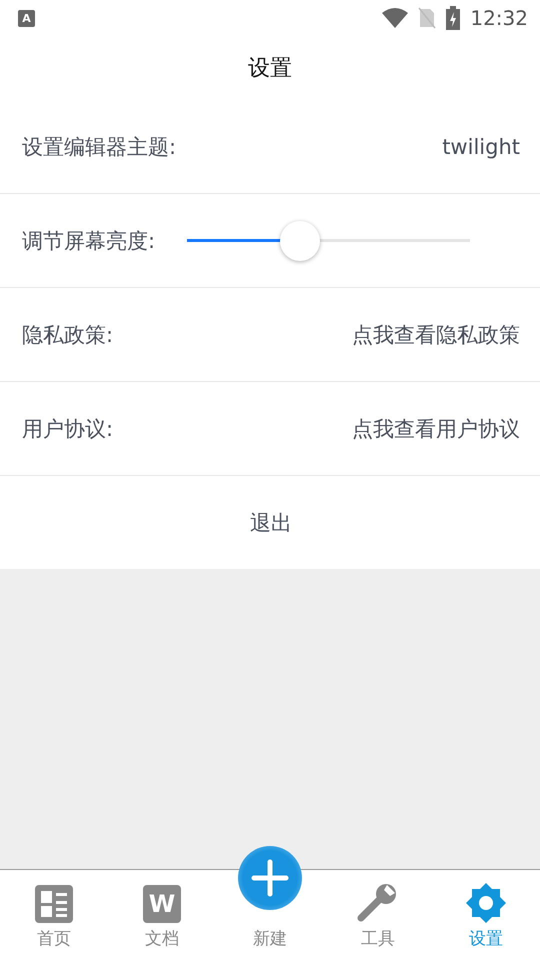 The width and height of the screenshot is (540, 960). I want to click on page-title: 设置, so click(270, 69).